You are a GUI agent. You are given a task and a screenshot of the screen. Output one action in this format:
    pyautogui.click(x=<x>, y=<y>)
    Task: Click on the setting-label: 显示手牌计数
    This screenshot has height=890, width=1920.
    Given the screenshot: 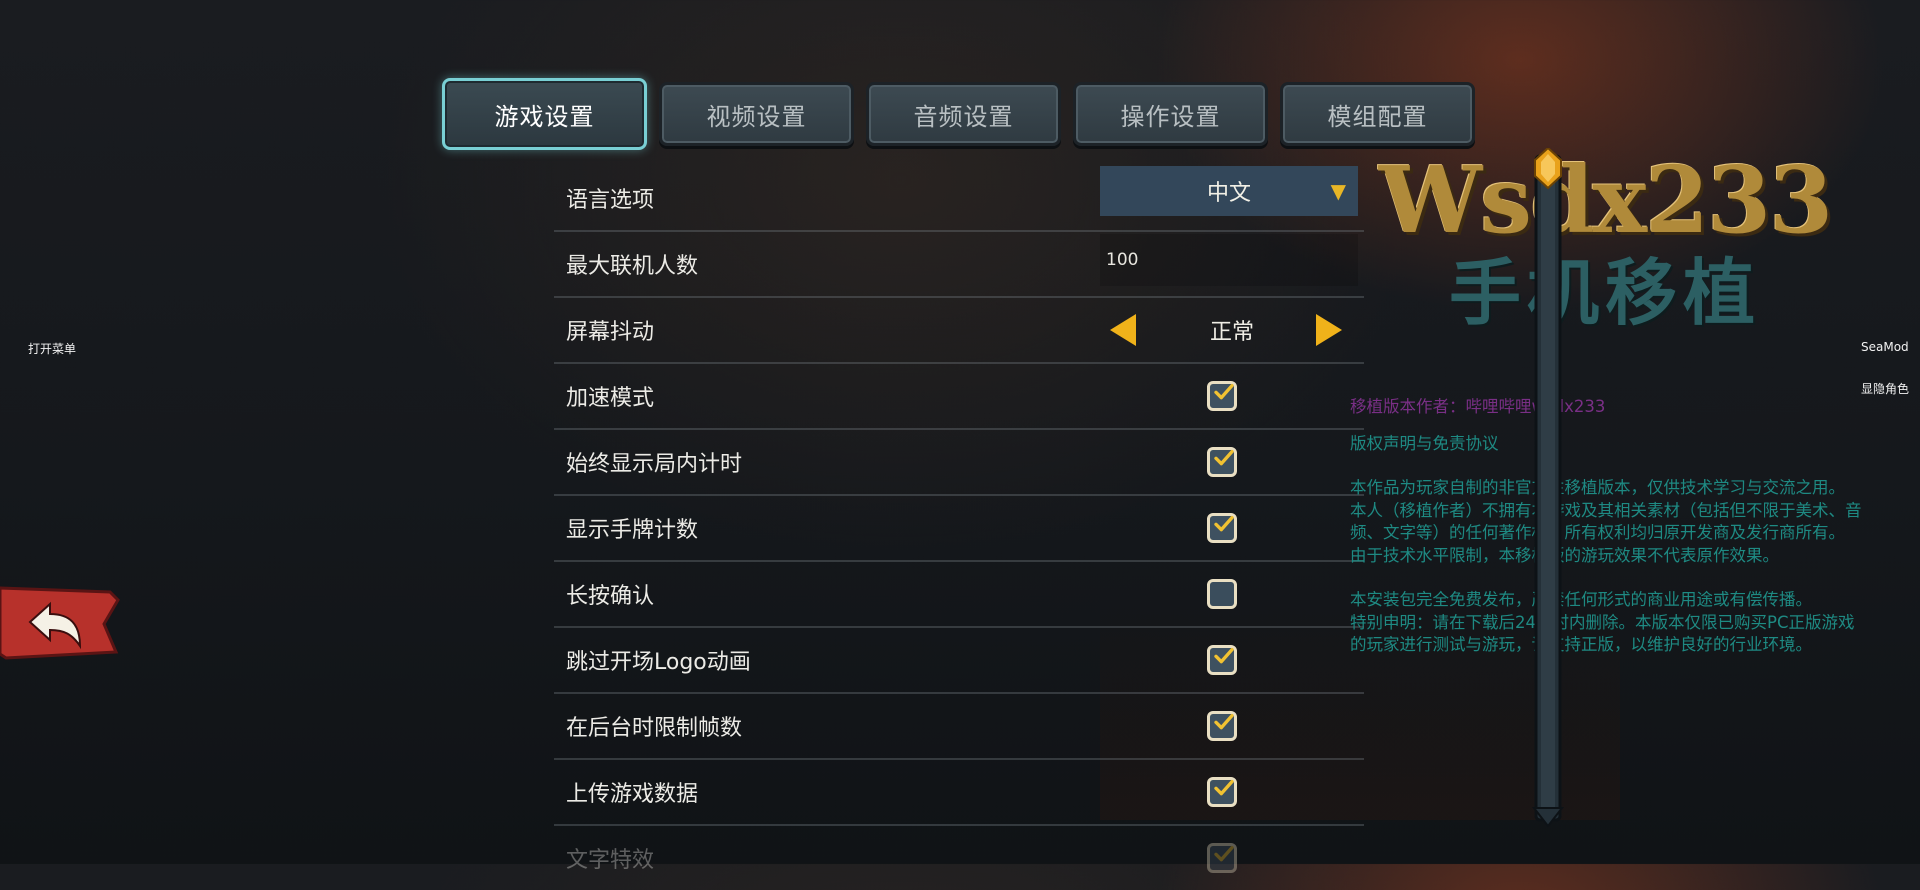 What is the action you would take?
    pyautogui.click(x=632, y=530)
    